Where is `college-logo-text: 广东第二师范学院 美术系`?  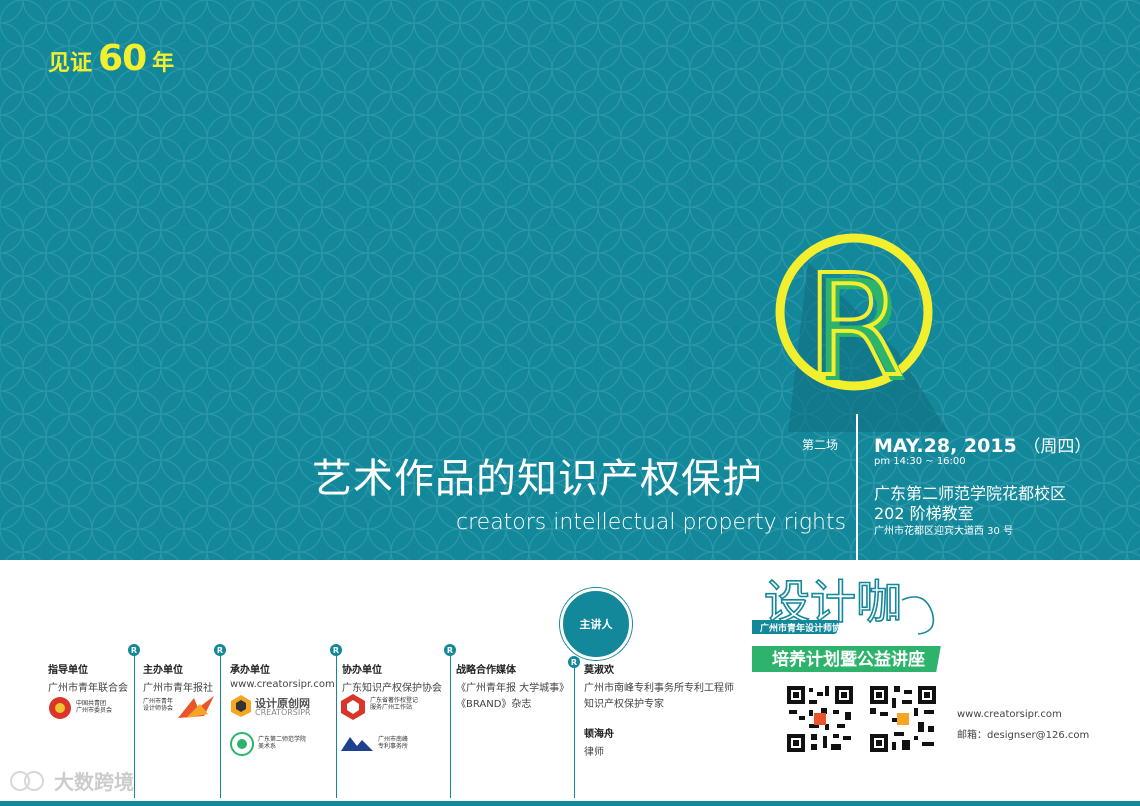 college-logo-text: 广东第二师范学院 美术系 is located at coordinates (282, 743).